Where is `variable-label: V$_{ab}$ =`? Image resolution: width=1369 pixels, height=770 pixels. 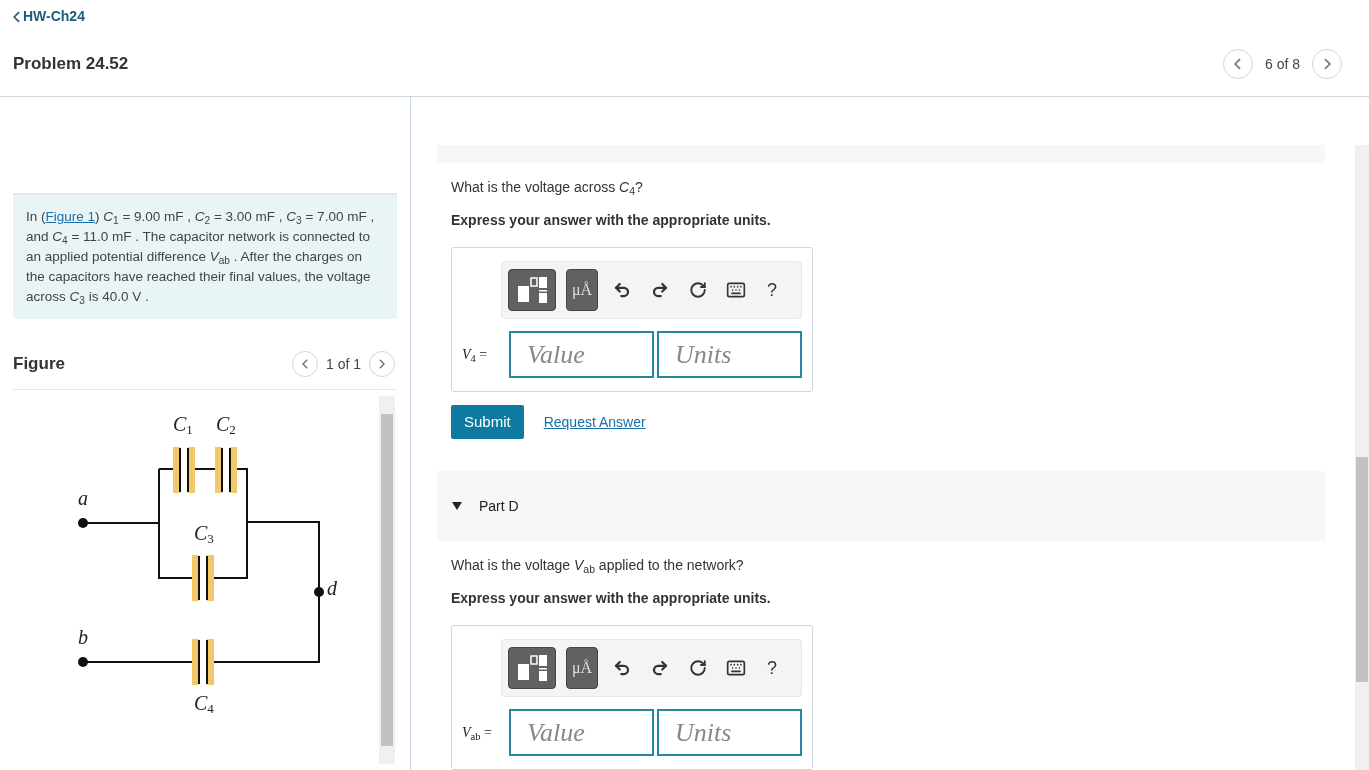
variable-label: V$_{ab}$ = is located at coordinates (477, 733).